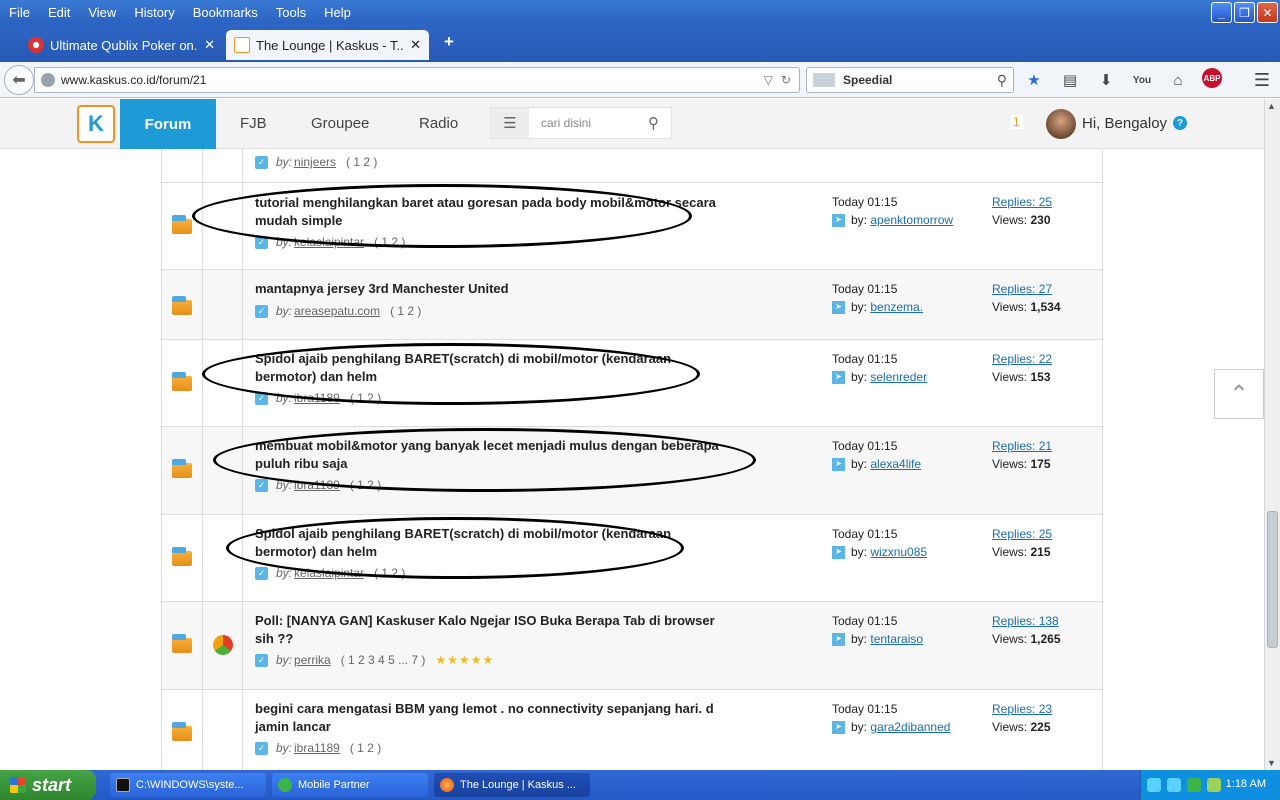 The height and width of the screenshot is (800, 1280). I want to click on kaskus-logo-icon: K, so click(96, 124).